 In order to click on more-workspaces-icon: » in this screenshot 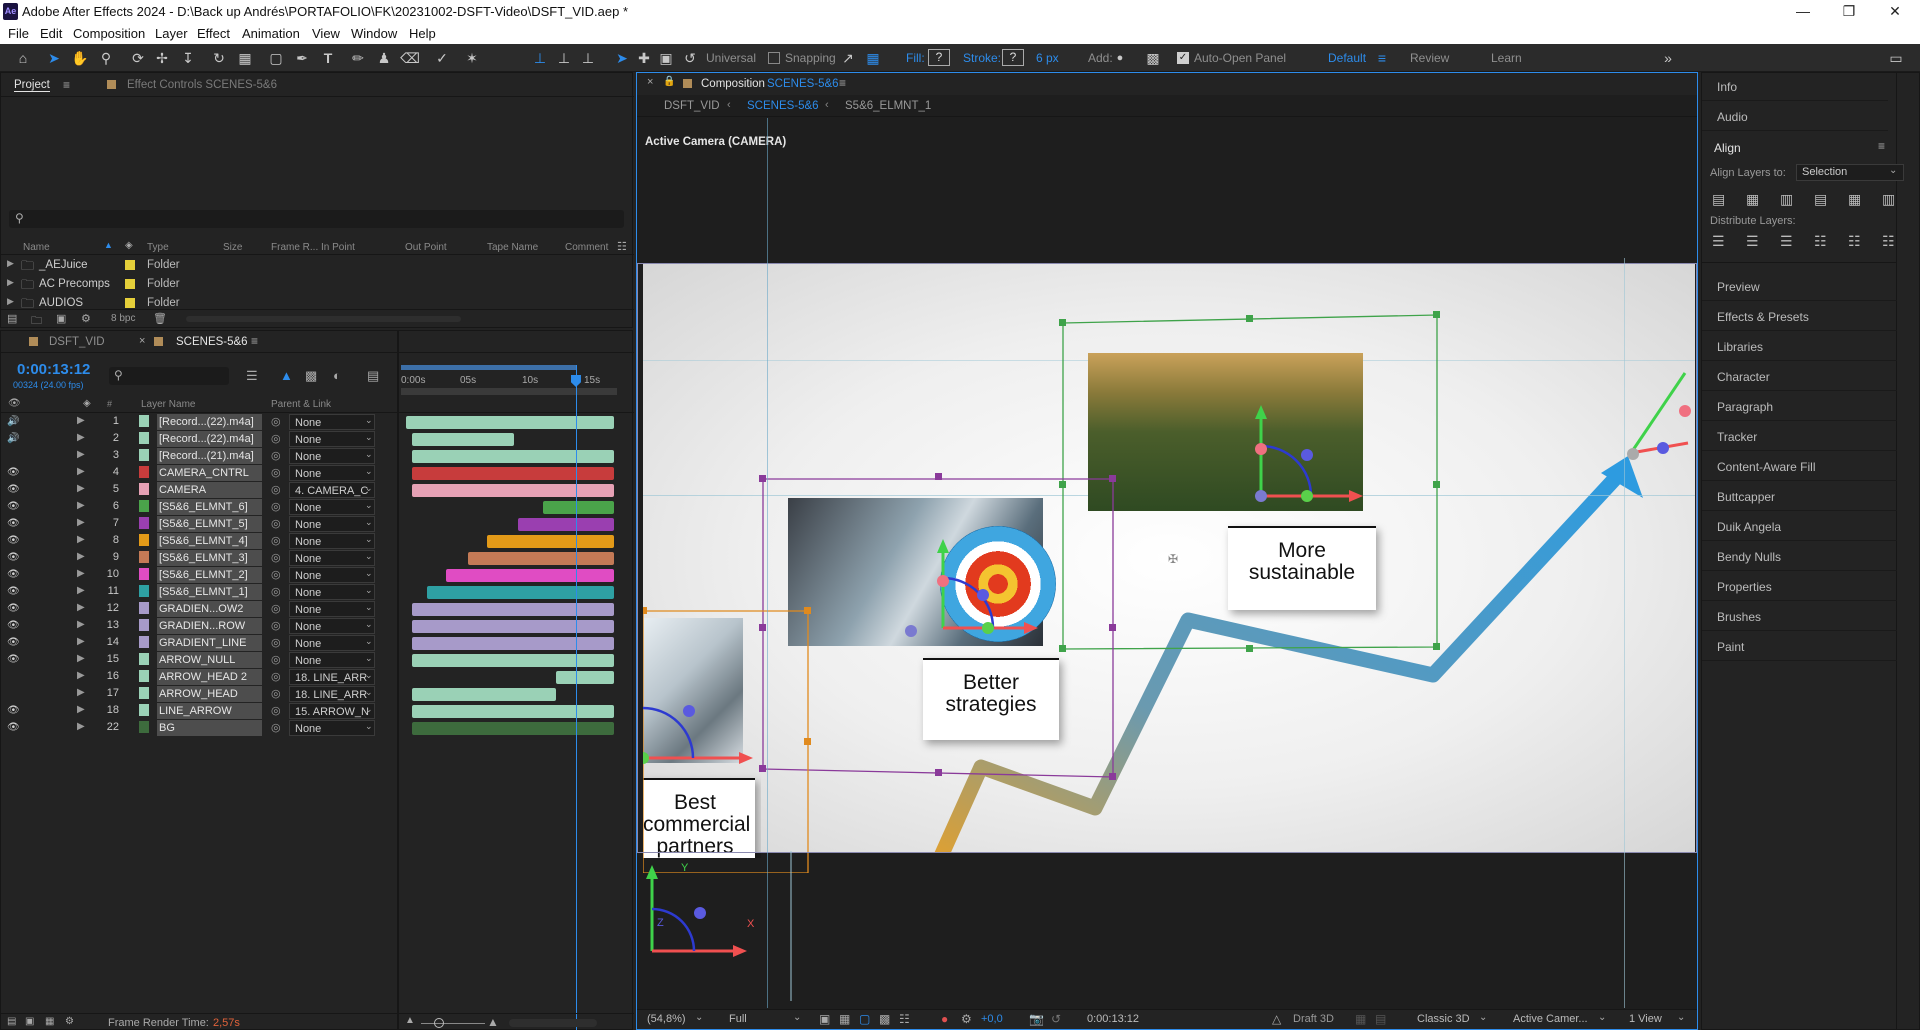, I will do `click(1668, 58)`.